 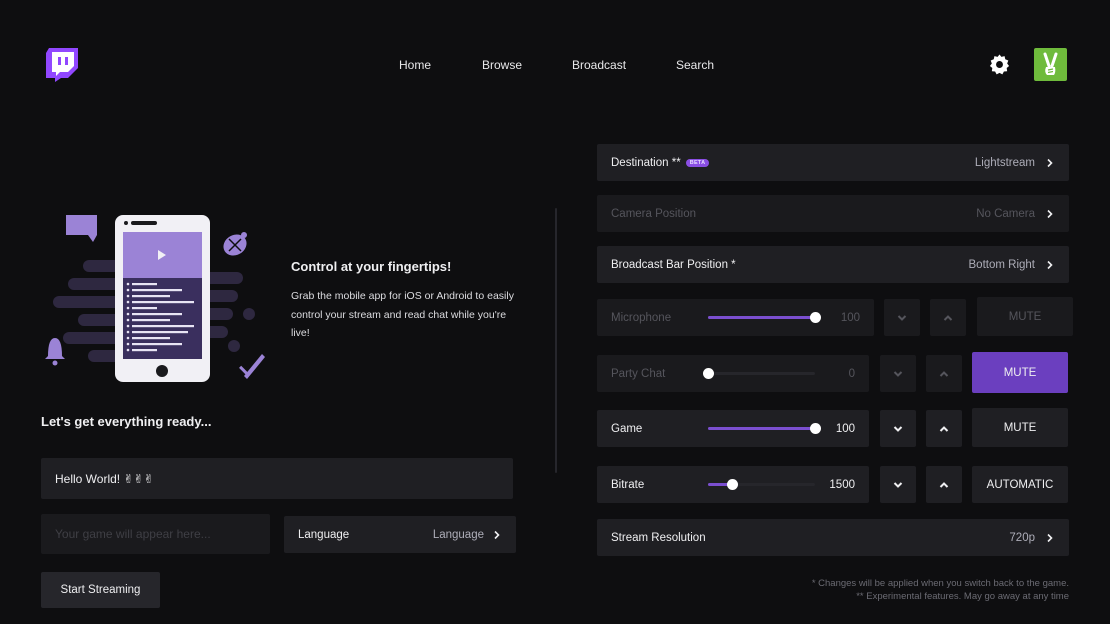 What do you see at coordinates (154, 298) in the screenshot?
I see `mobile-app-illustration` at bounding box center [154, 298].